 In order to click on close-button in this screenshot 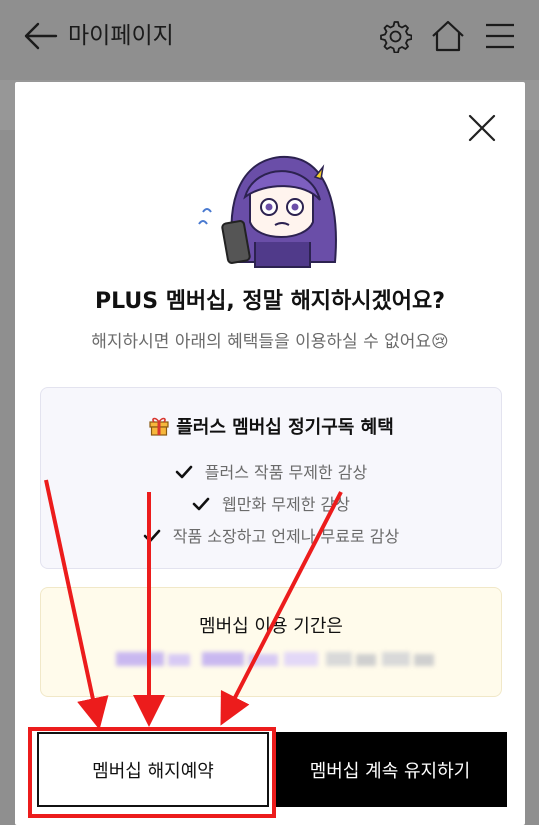, I will do `click(482, 128)`.